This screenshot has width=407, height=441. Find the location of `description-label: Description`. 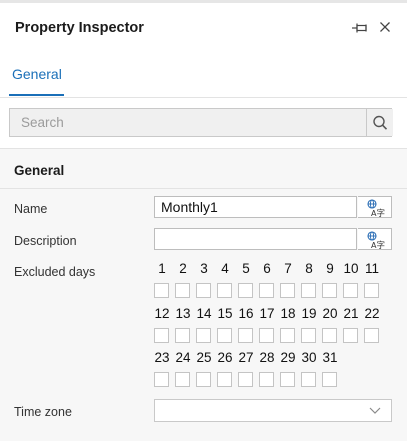

description-label: Description is located at coordinates (45, 241).